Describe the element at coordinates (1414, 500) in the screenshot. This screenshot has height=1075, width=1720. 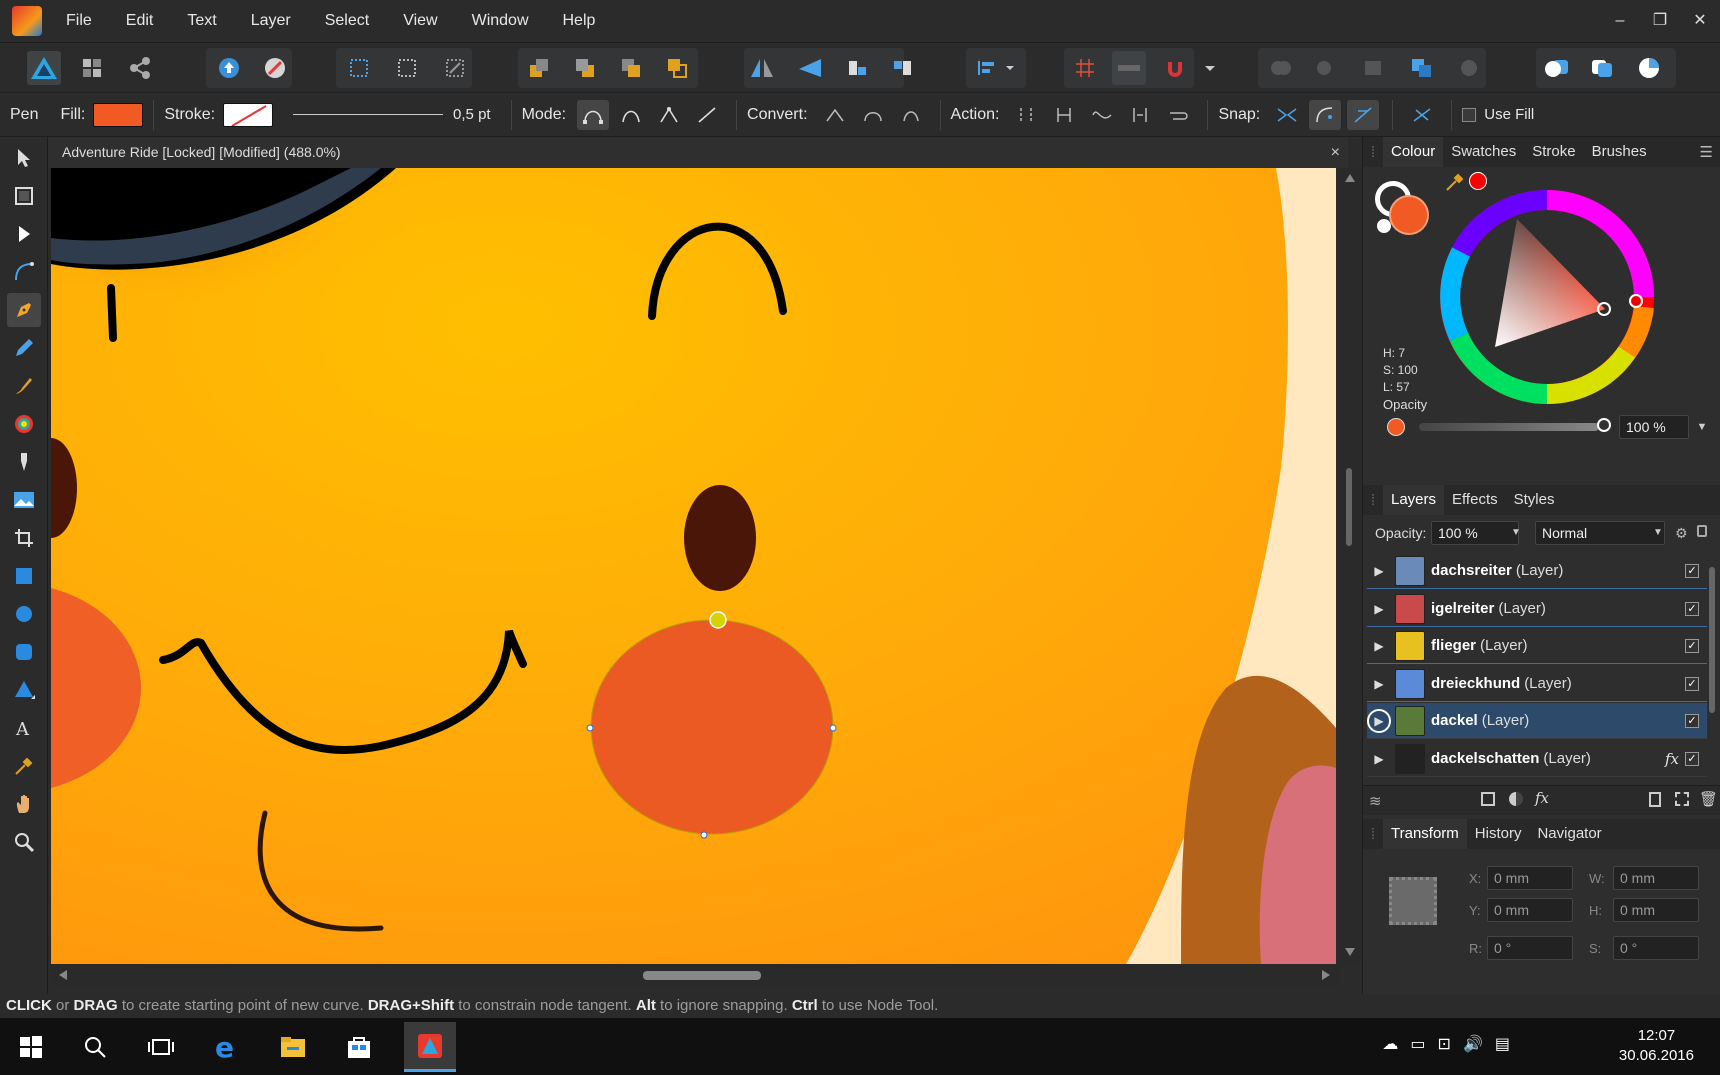
I see `tab-layers: Layers` at that location.